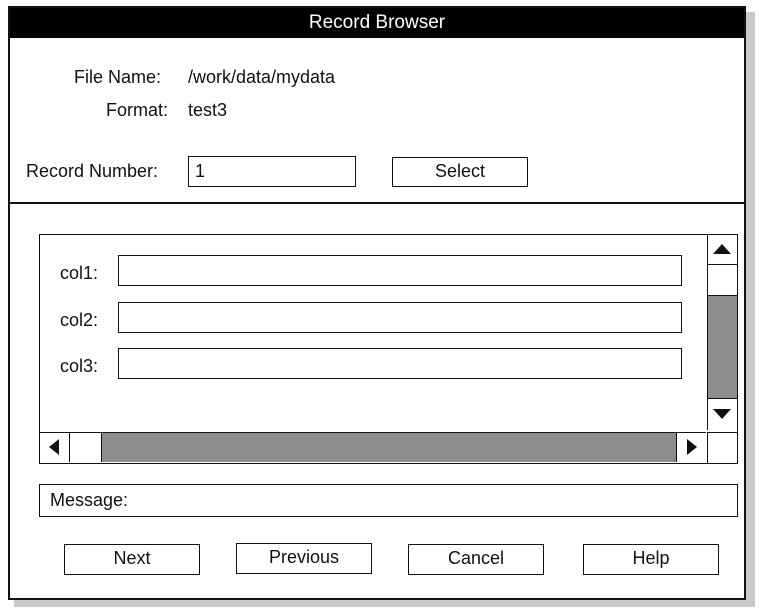 Image resolution: width=759 pixels, height=611 pixels. What do you see at coordinates (651, 559) in the screenshot?
I see `help-button: Help` at bounding box center [651, 559].